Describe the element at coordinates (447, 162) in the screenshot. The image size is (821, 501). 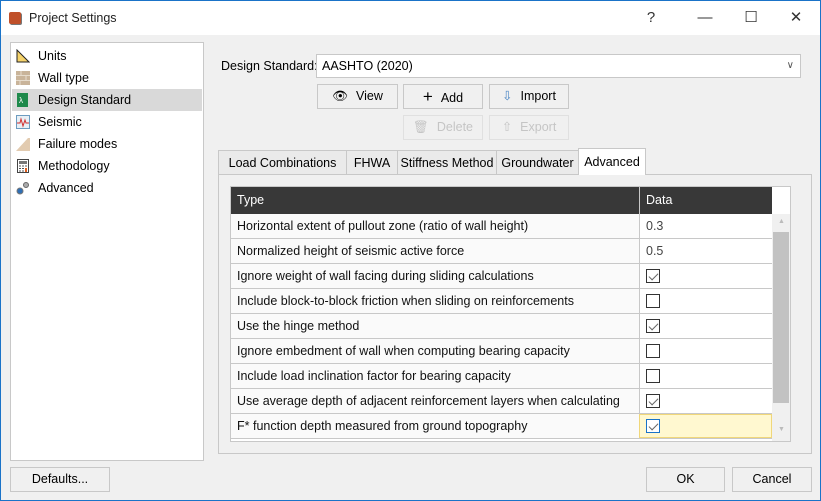
I see `tab-stiffness-method: Stiffness Method` at that location.